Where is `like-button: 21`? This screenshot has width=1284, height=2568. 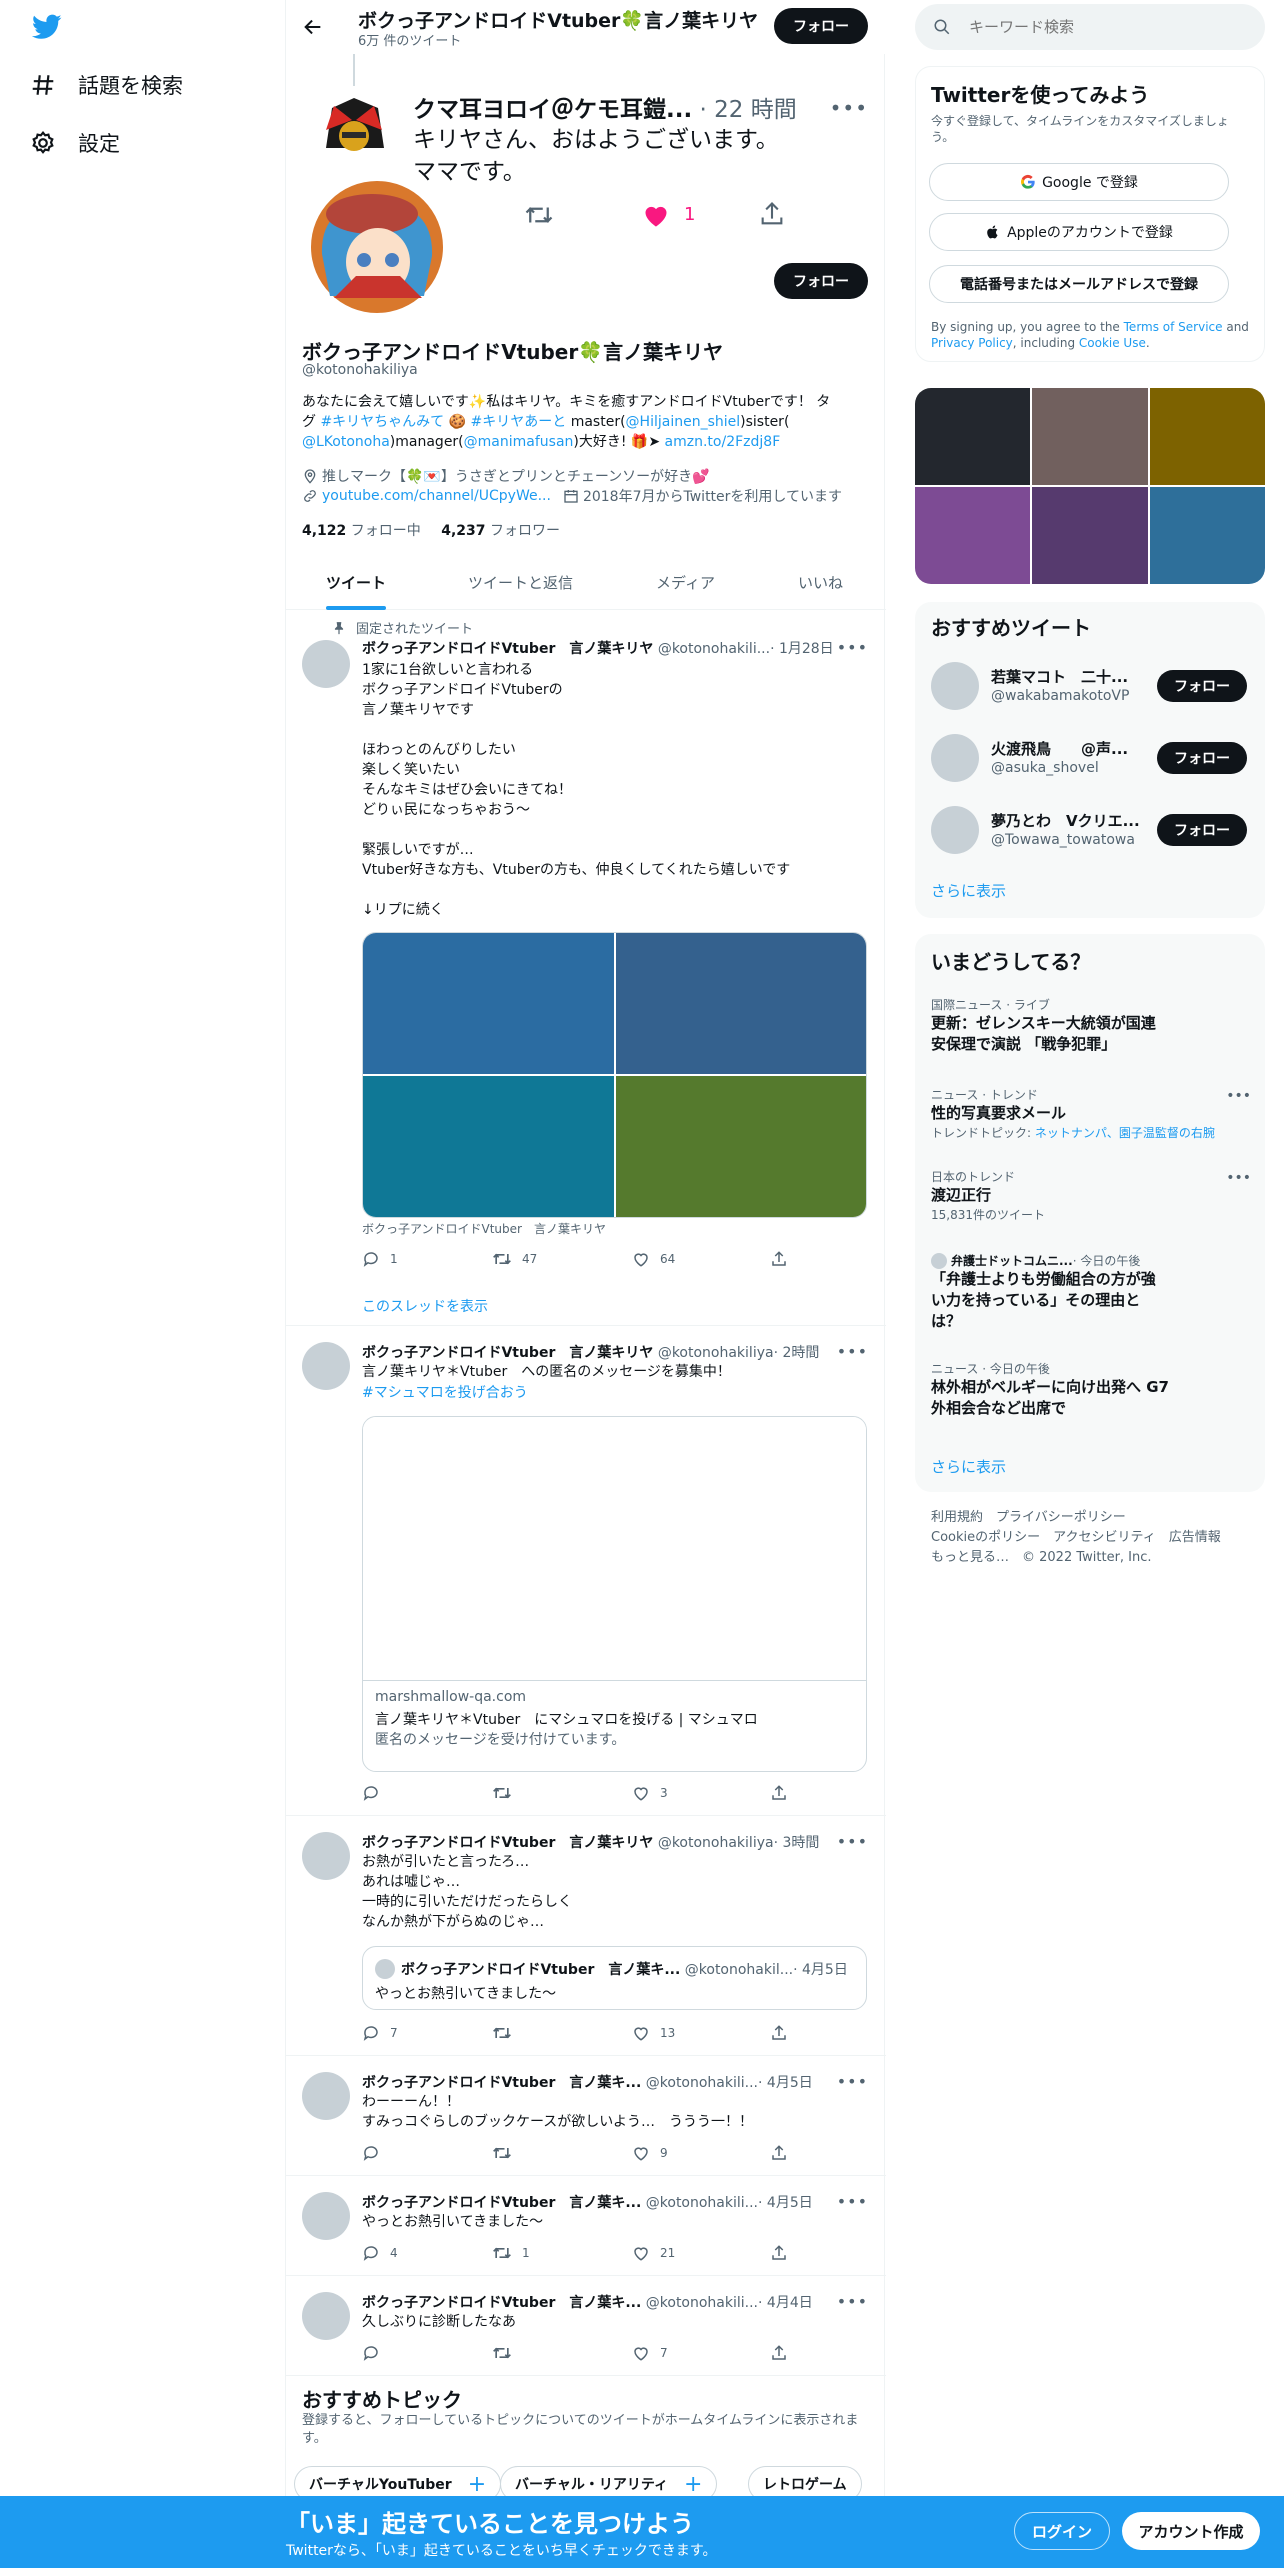 like-button: 21 is located at coordinates (653, 2253).